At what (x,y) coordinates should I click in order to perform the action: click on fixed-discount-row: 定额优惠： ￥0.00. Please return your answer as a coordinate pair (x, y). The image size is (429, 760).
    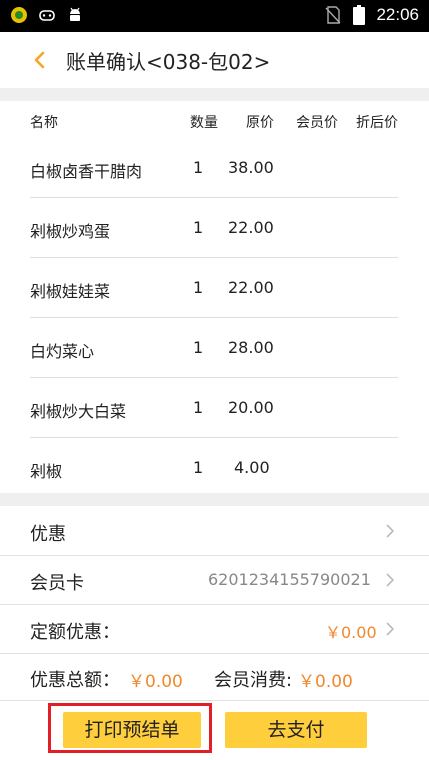
    Looking at the image, I should click on (214, 629).